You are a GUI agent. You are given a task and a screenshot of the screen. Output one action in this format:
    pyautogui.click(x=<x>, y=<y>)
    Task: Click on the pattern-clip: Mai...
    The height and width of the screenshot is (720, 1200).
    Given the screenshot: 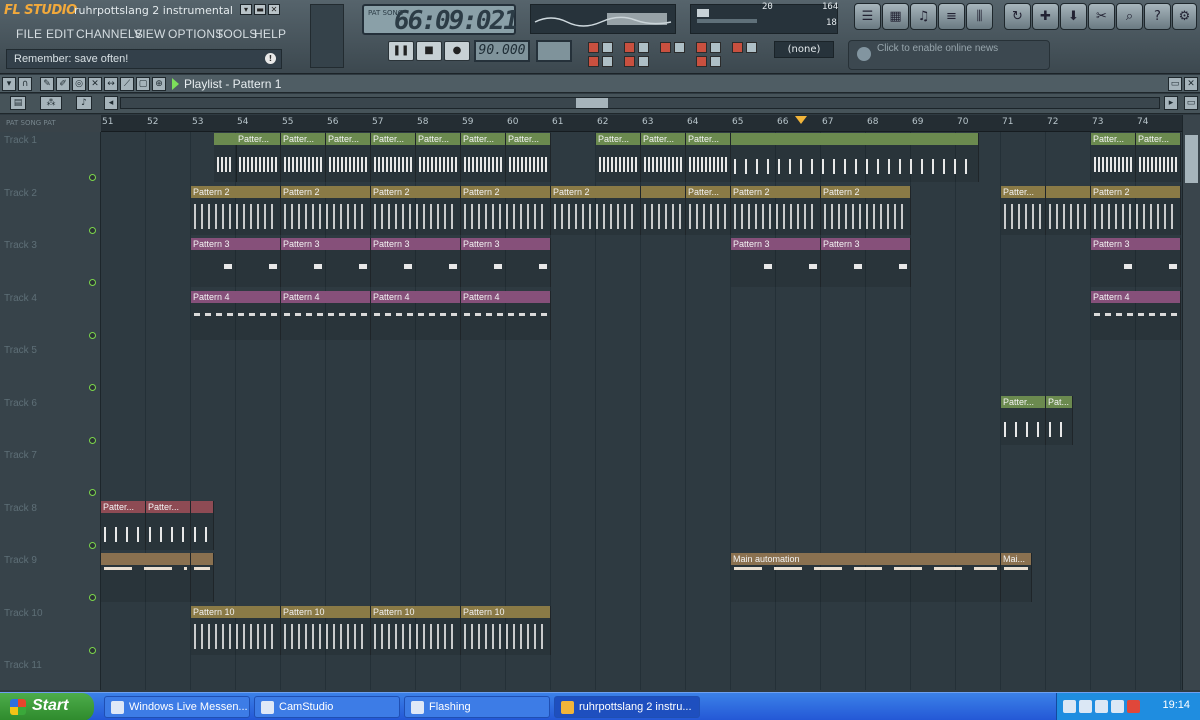 What is the action you would take?
    pyautogui.click(x=1016, y=577)
    